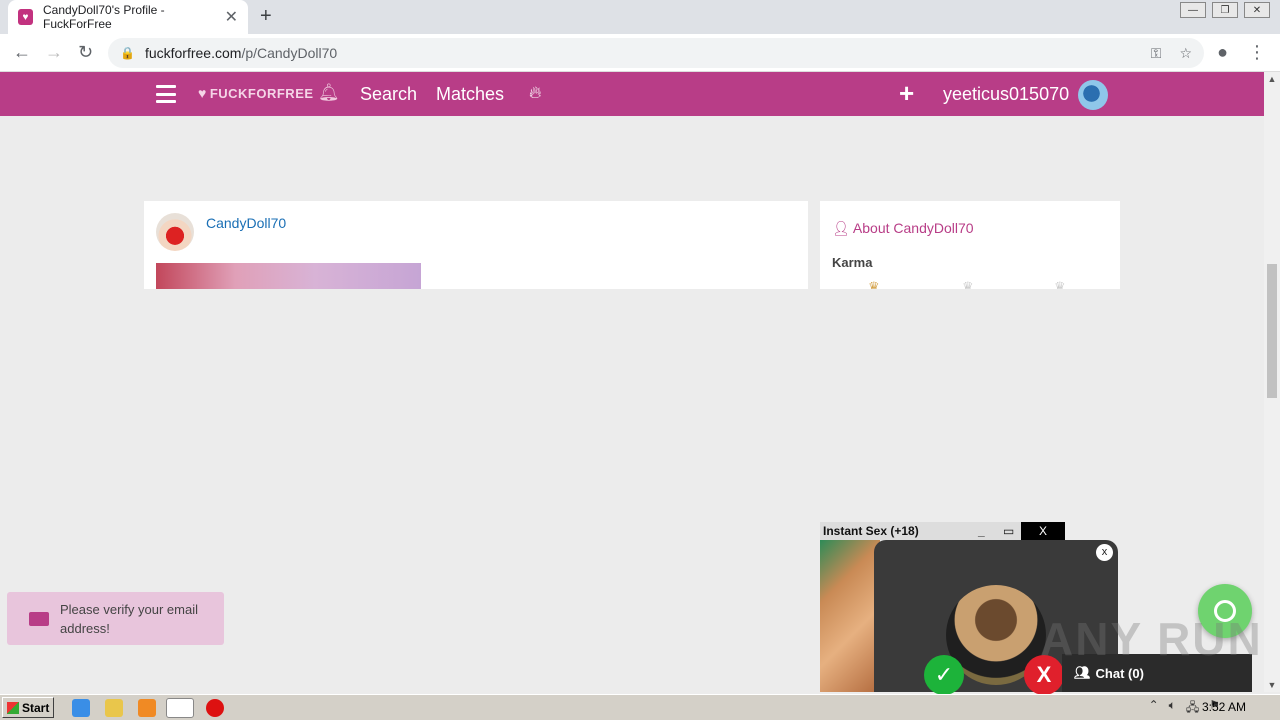 The height and width of the screenshot is (720, 1280). Describe the element at coordinates (981, 531) in the screenshot. I see `popup-minimize-icon: _` at that location.